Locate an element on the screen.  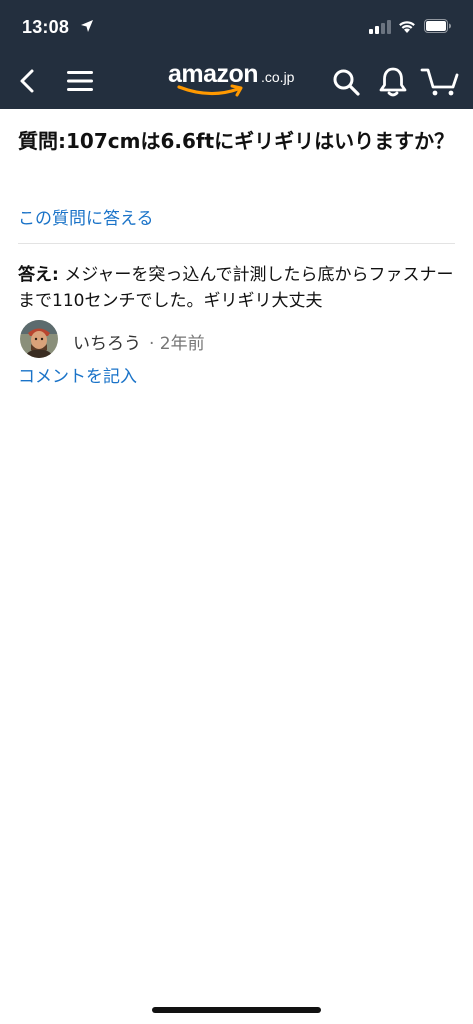
cellular-signal-icon is located at coordinates (380, 27).